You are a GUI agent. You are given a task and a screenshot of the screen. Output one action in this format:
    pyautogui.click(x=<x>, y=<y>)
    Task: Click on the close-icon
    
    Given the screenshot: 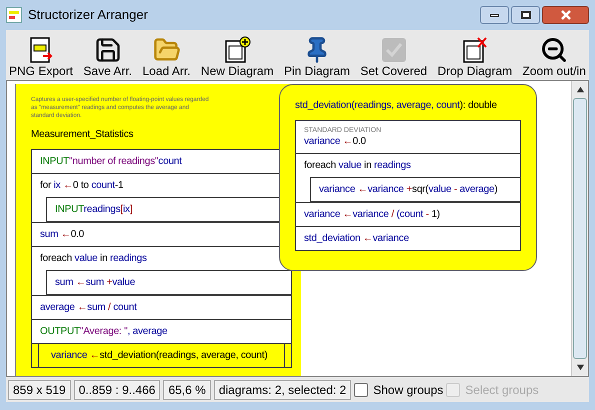 What is the action you would take?
    pyautogui.click(x=565, y=15)
    